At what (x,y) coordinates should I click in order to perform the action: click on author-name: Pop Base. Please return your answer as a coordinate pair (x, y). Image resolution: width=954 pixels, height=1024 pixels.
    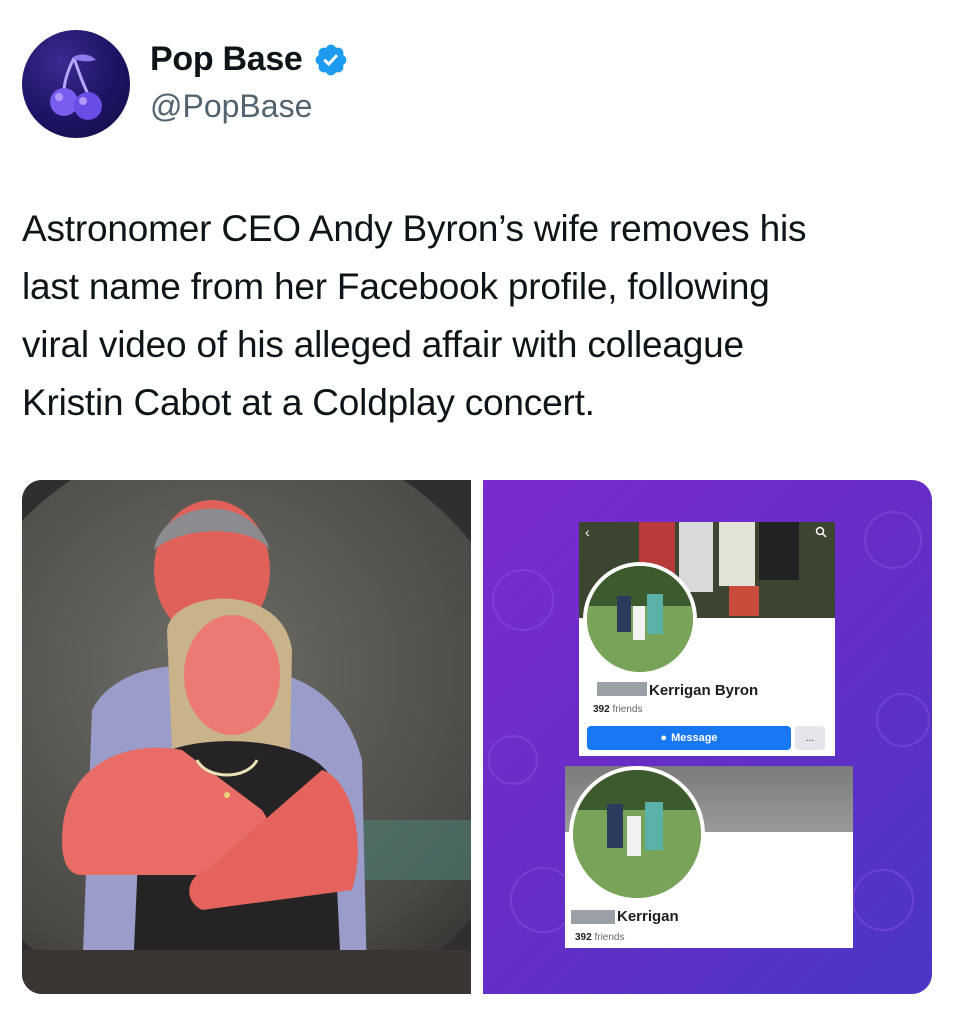
    Looking at the image, I should click on (226, 59).